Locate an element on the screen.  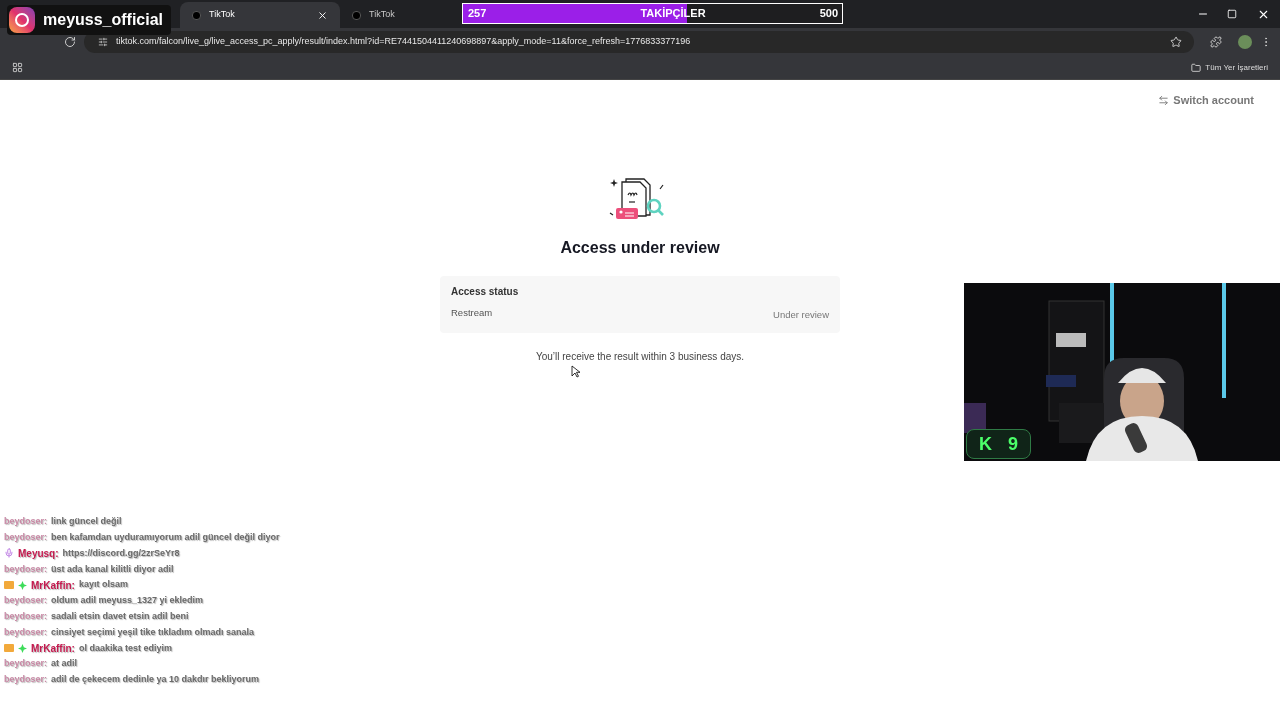
reload-icon is located at coordinates (70, 42).